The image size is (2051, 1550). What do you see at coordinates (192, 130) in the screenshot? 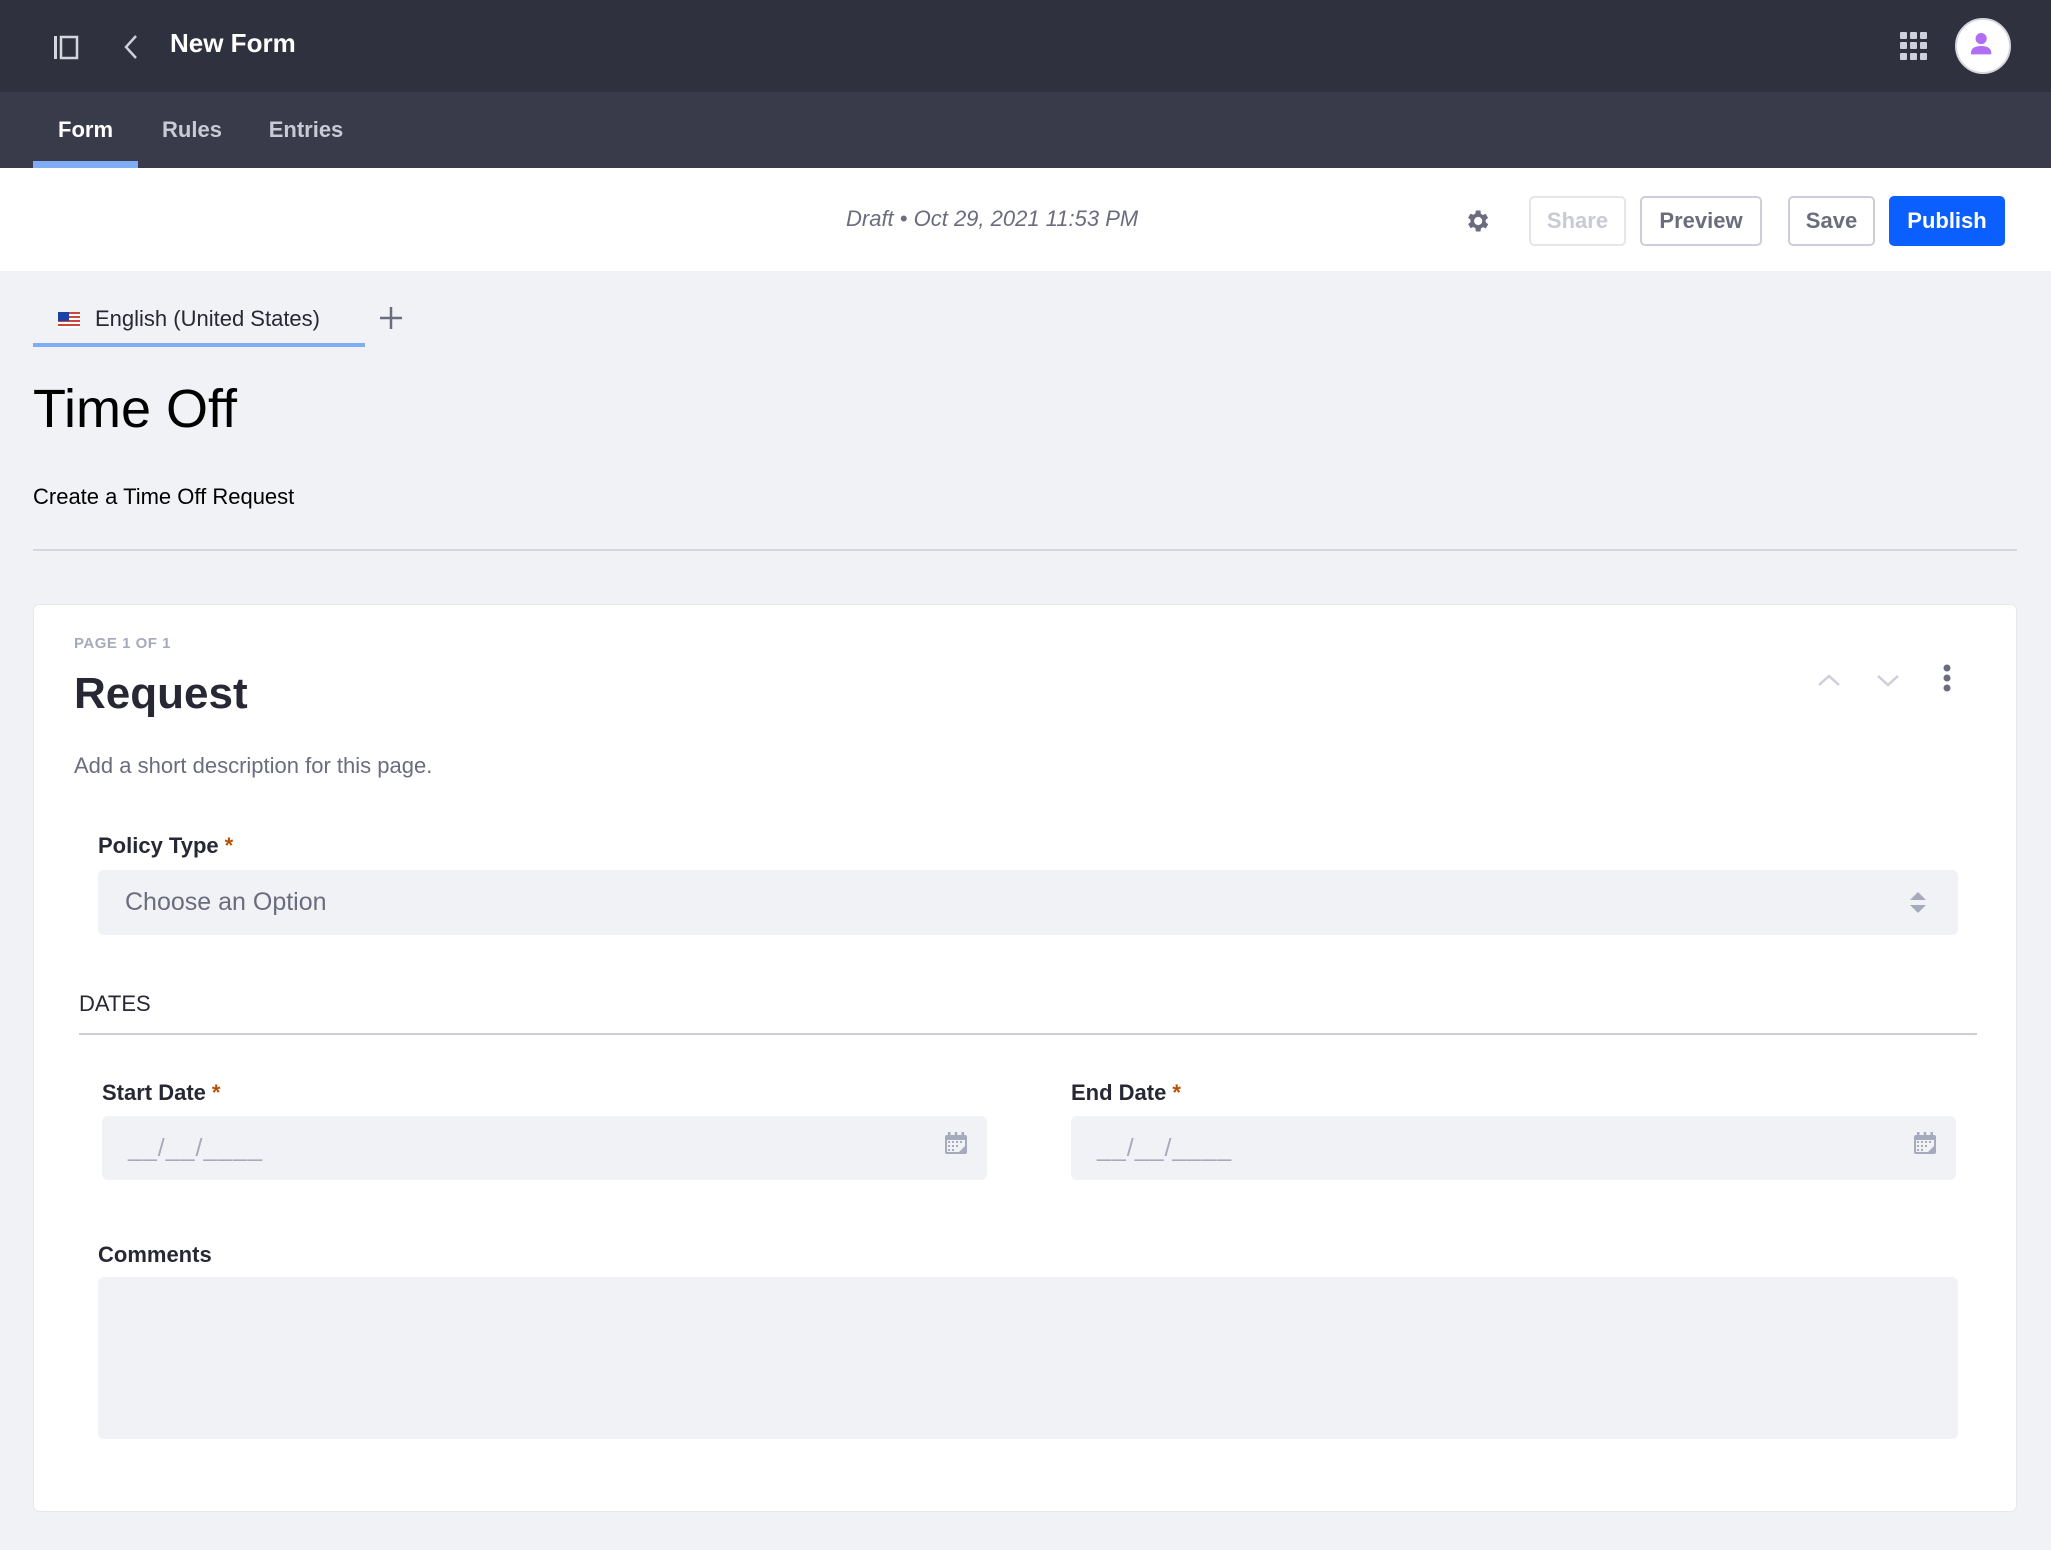
I see `tab-rules: Rules` at bounding box center [192, 130].